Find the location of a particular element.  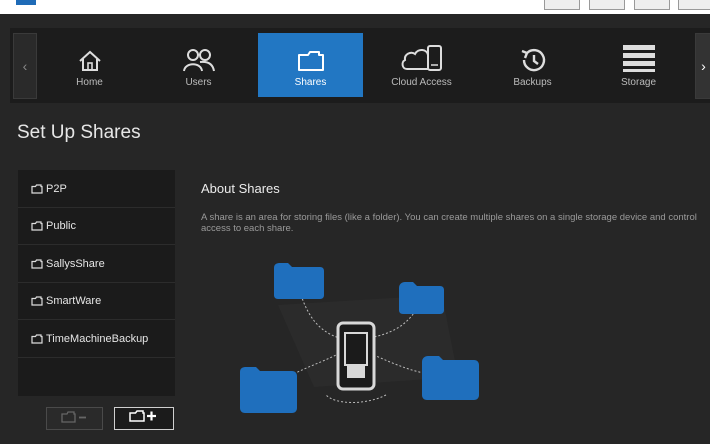

nav-scroll-right-button: › is located at coordinates (702, 66).